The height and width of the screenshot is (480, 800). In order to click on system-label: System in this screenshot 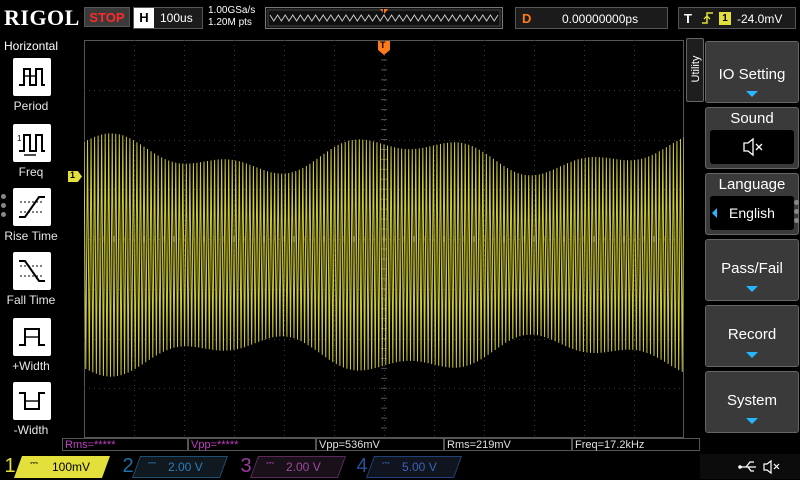, I will do `click(751, 400)`.